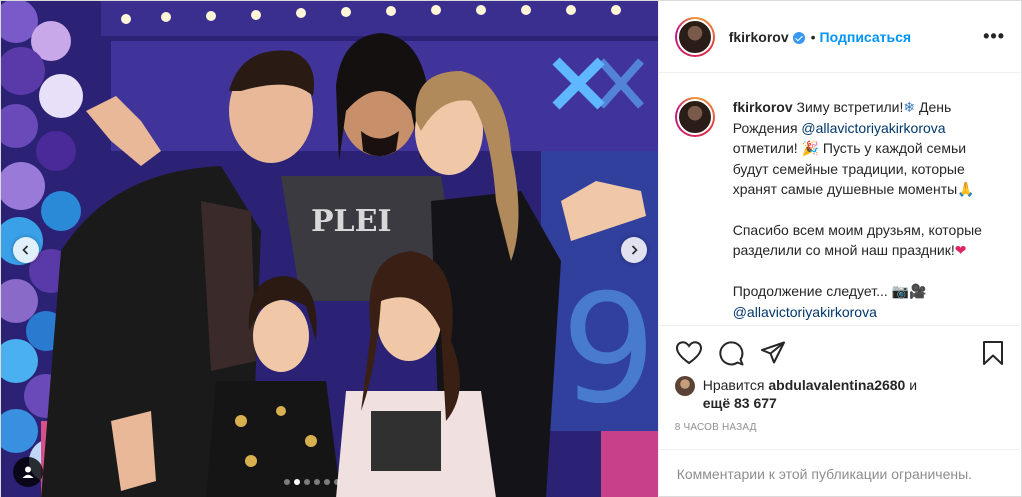 This screenshot has height=497, width=1022. What do you see at coordinates (836, 385) in the screenshot?
I see `liker-username: abdulavalentina2680` at bounding box center [836, 385].